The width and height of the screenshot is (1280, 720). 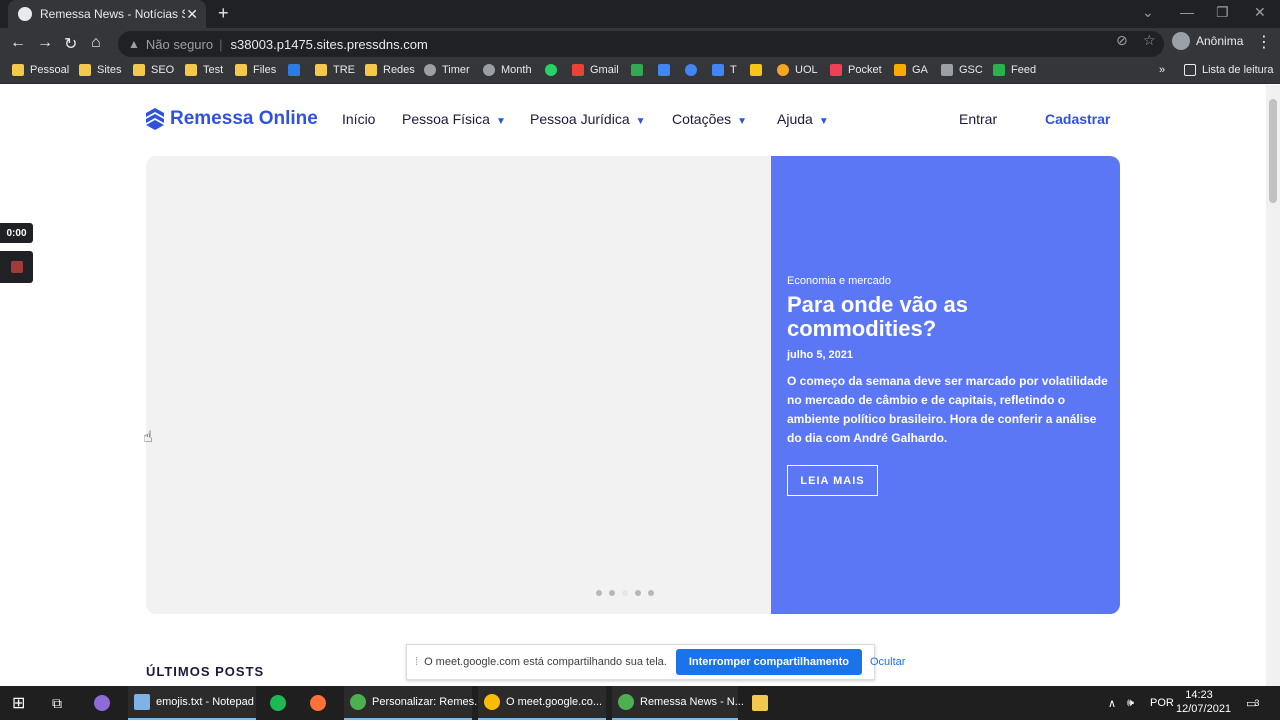 I want to click on minimize-icon: —, so click(x=1187, y=12).